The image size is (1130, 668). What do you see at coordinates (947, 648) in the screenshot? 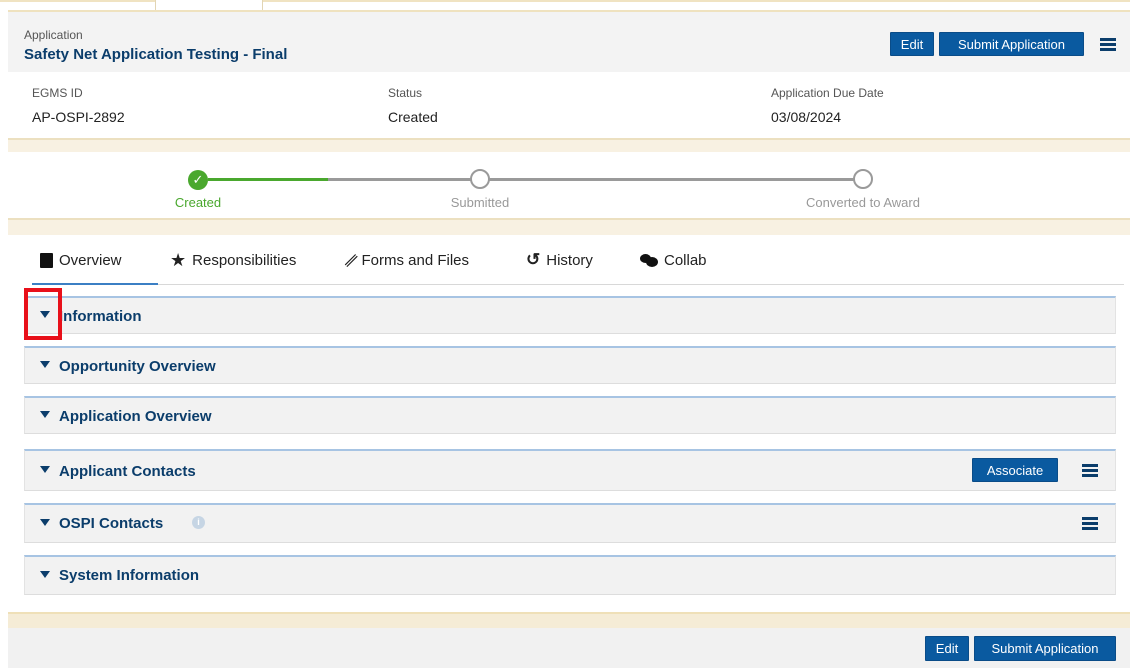
I see `footer-edit-button: Edit` at bounding box center [947, 648].